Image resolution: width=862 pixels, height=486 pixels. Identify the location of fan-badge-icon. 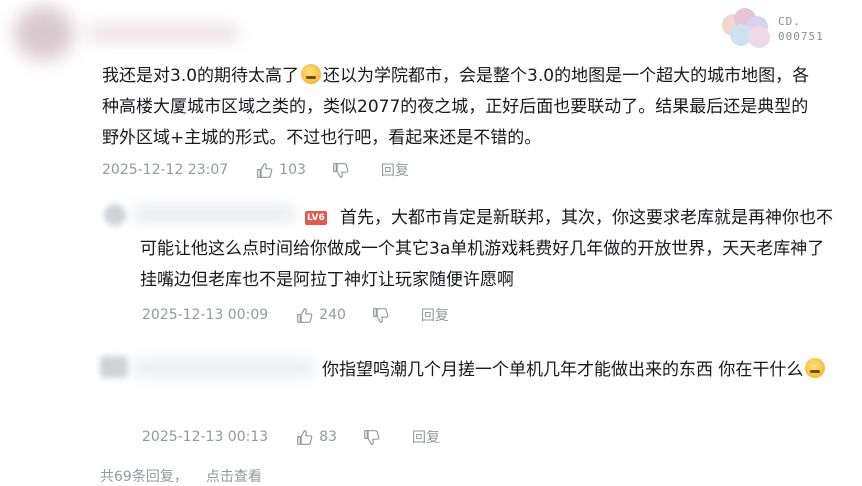
(750, 28).